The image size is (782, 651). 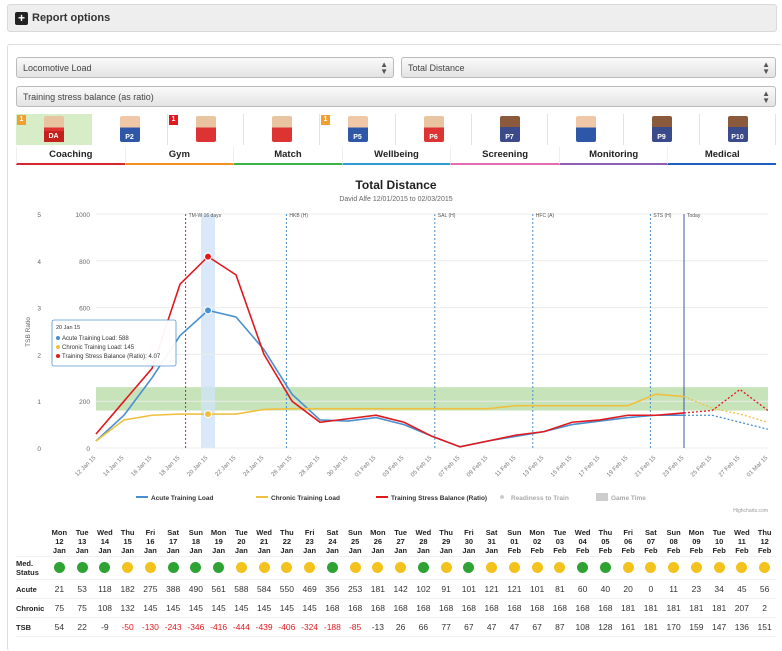 What do you see at coordinates (114, 466) in the screenshot?
I see `x-tick: 14 Jan 15` at bounding box center [114, 466].